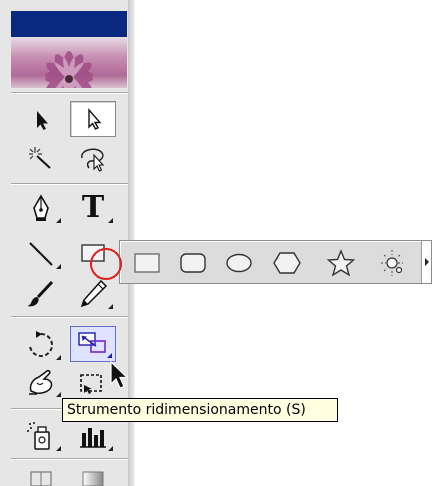 This screenshot has height=486, width=432. I want to click on type-tool: T, so click(93, 208).